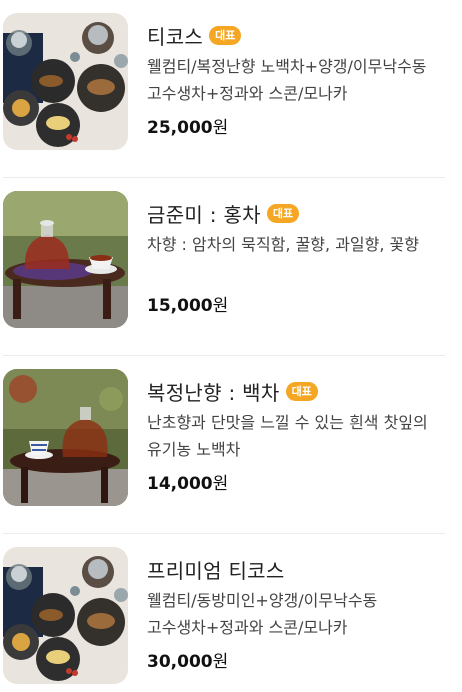  Describe the element at coordinates (293, 481) in the screenshot. I see `item-price: 14,000원` at that location.